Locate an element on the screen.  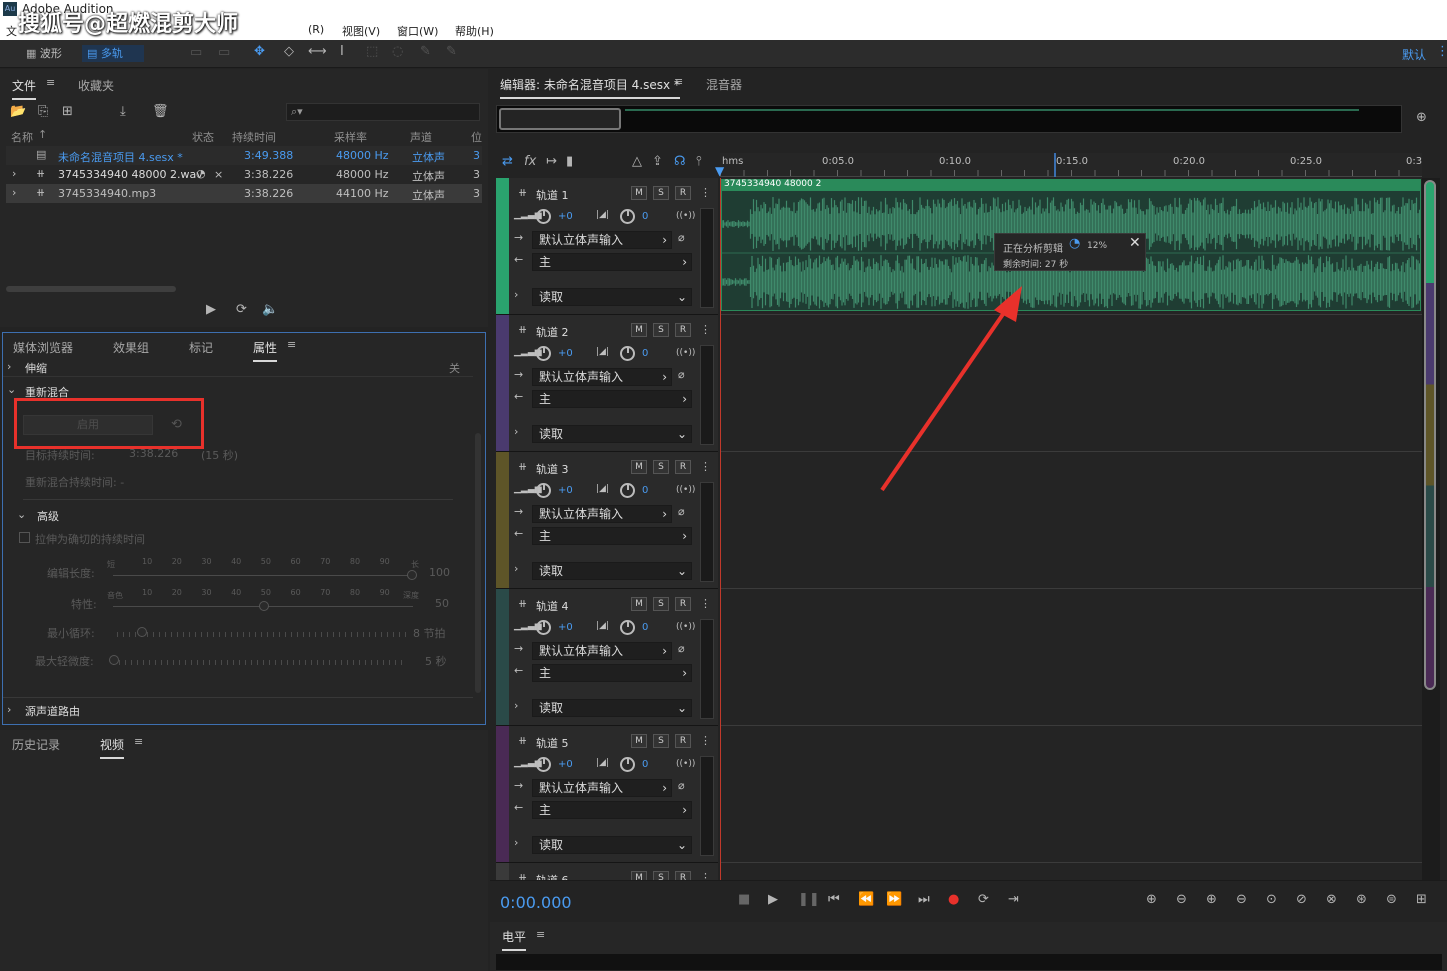
razor-tool-icon: ◇ is located at coordinates (289, 52).